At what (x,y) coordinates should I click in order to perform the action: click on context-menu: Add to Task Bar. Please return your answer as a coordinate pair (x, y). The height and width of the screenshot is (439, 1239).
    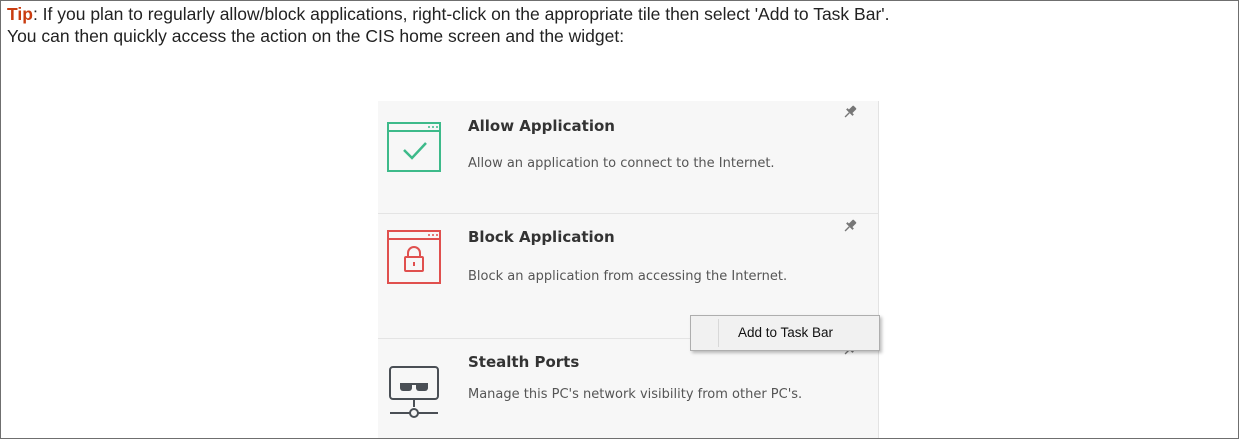
    Looking at the image, I should click on (785, 333).